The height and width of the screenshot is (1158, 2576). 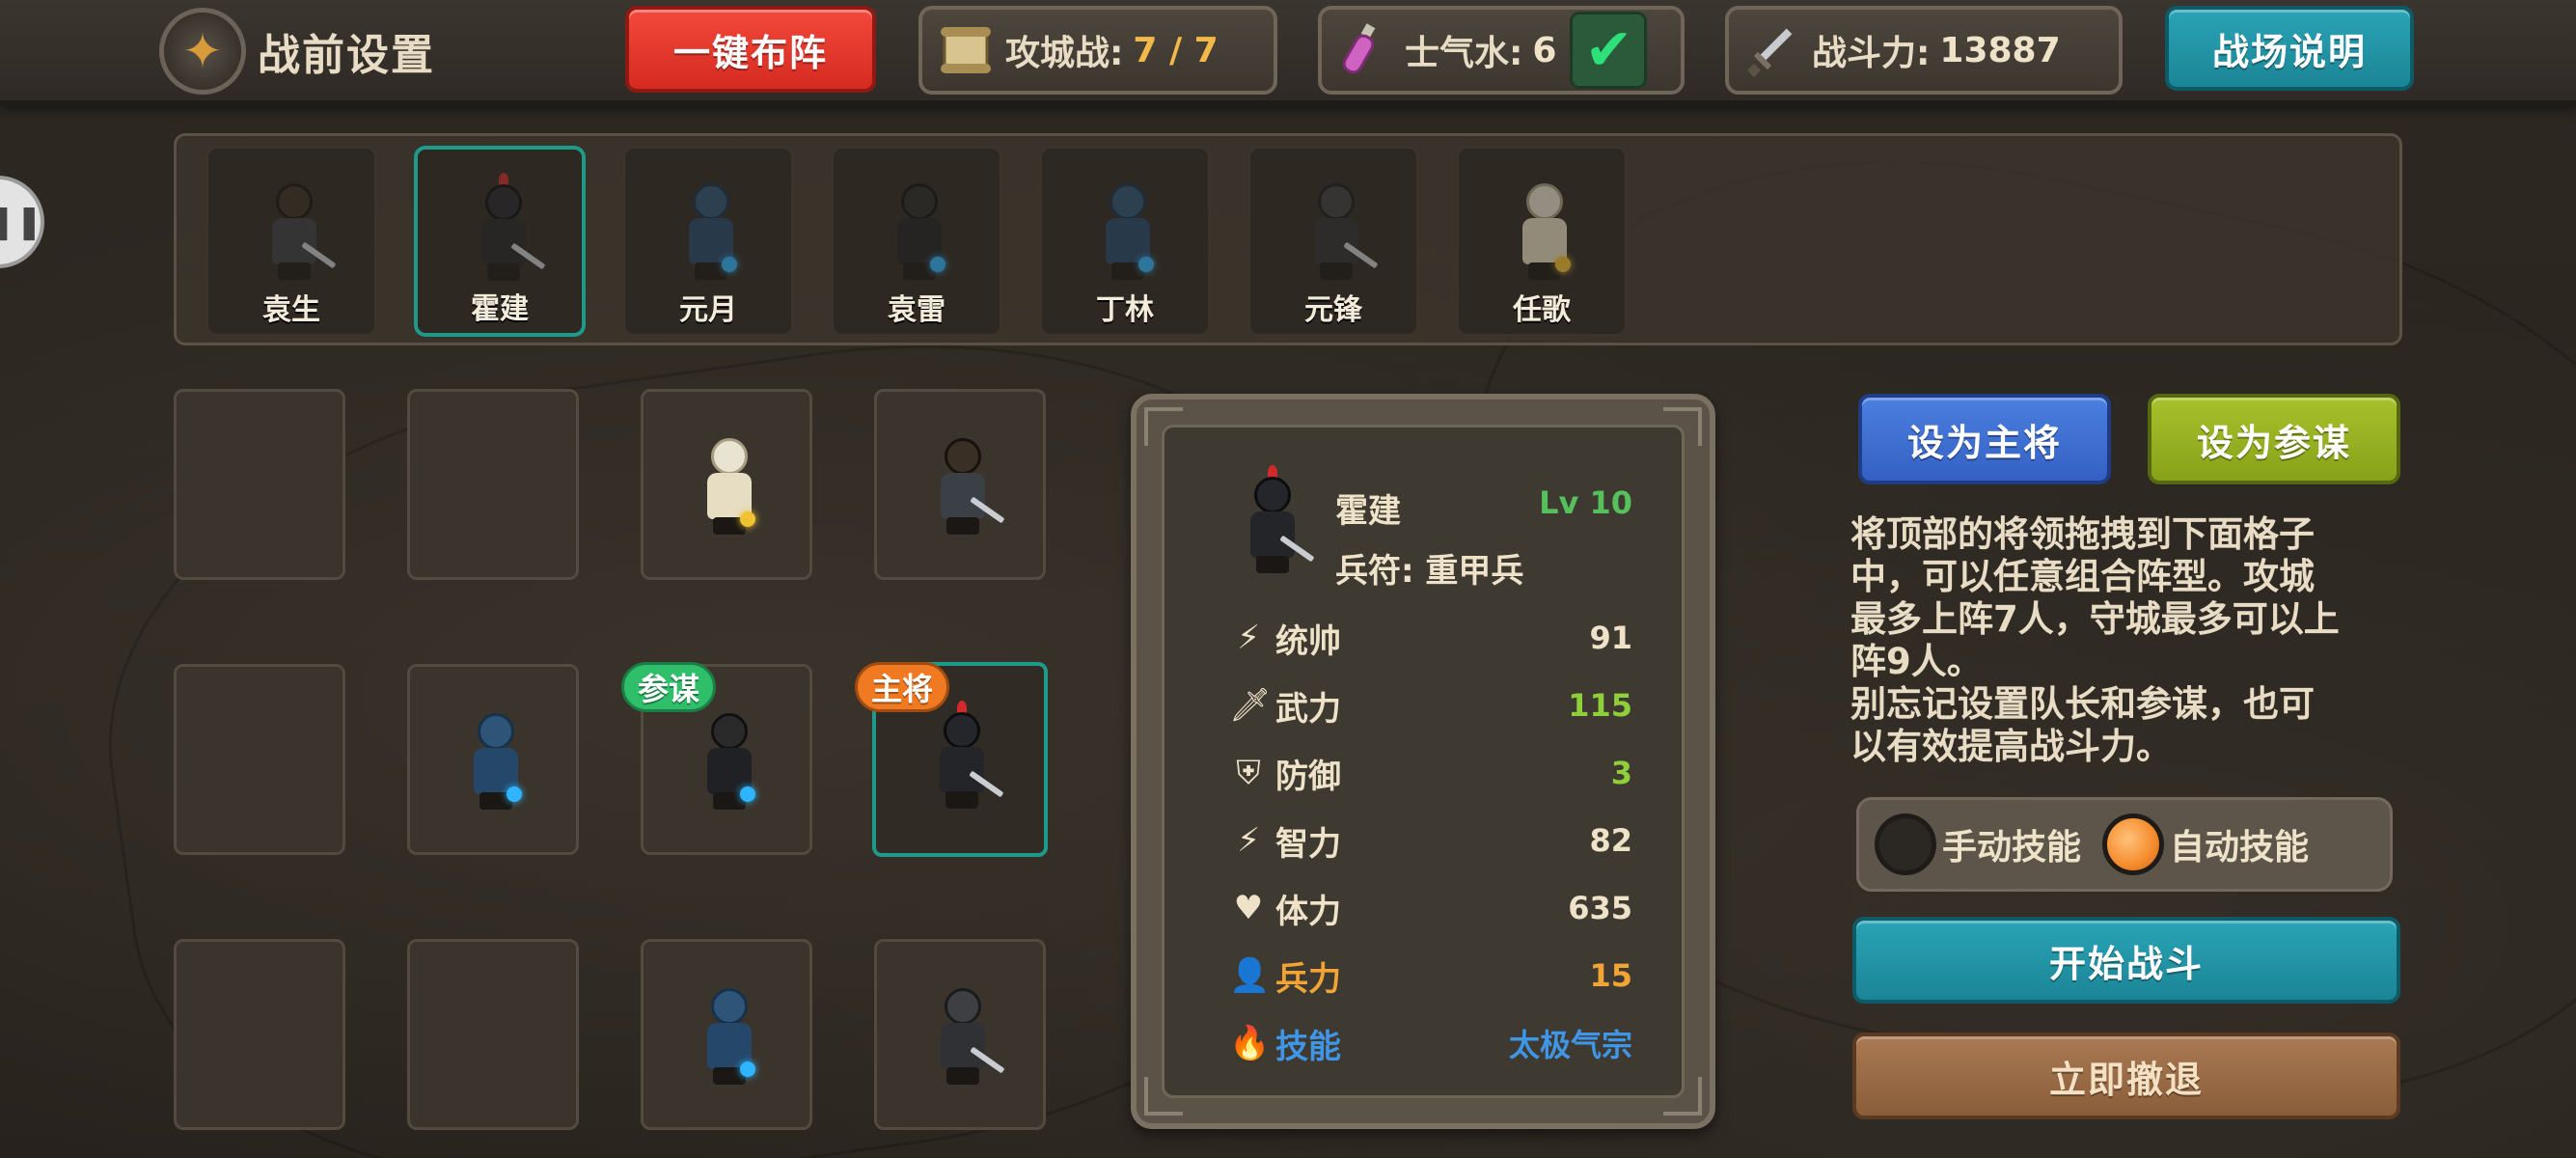 I want to click on skill-mode-toggle: 手动技能 自动技能, so click(x=2125, y=844).